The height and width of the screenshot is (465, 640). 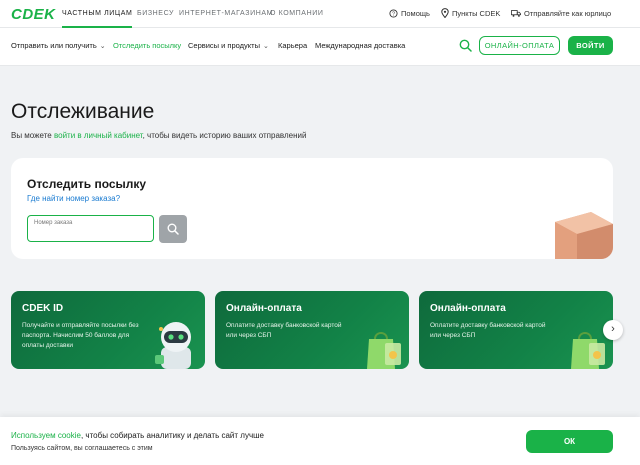 What do you see at coordinates (296, 14) in the screenshot?
I see `segment-company: О КОМПАНИИ` at bounding box center [296, 14].